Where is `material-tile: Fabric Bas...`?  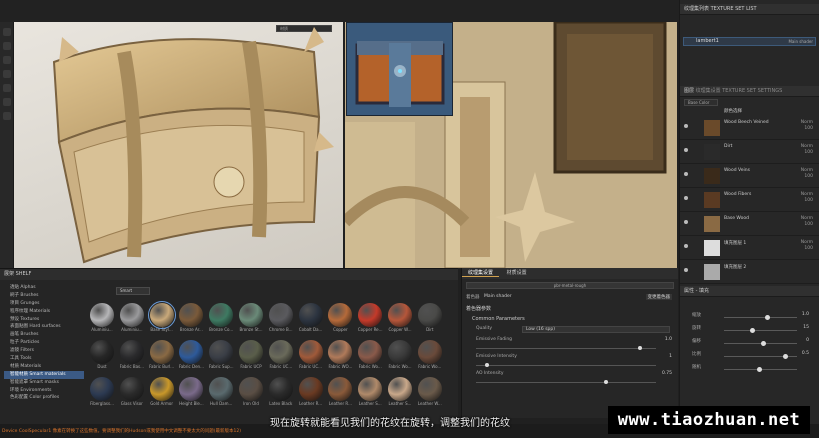
material-tile: Fabric Bas... is located at coordinates (132, 356).